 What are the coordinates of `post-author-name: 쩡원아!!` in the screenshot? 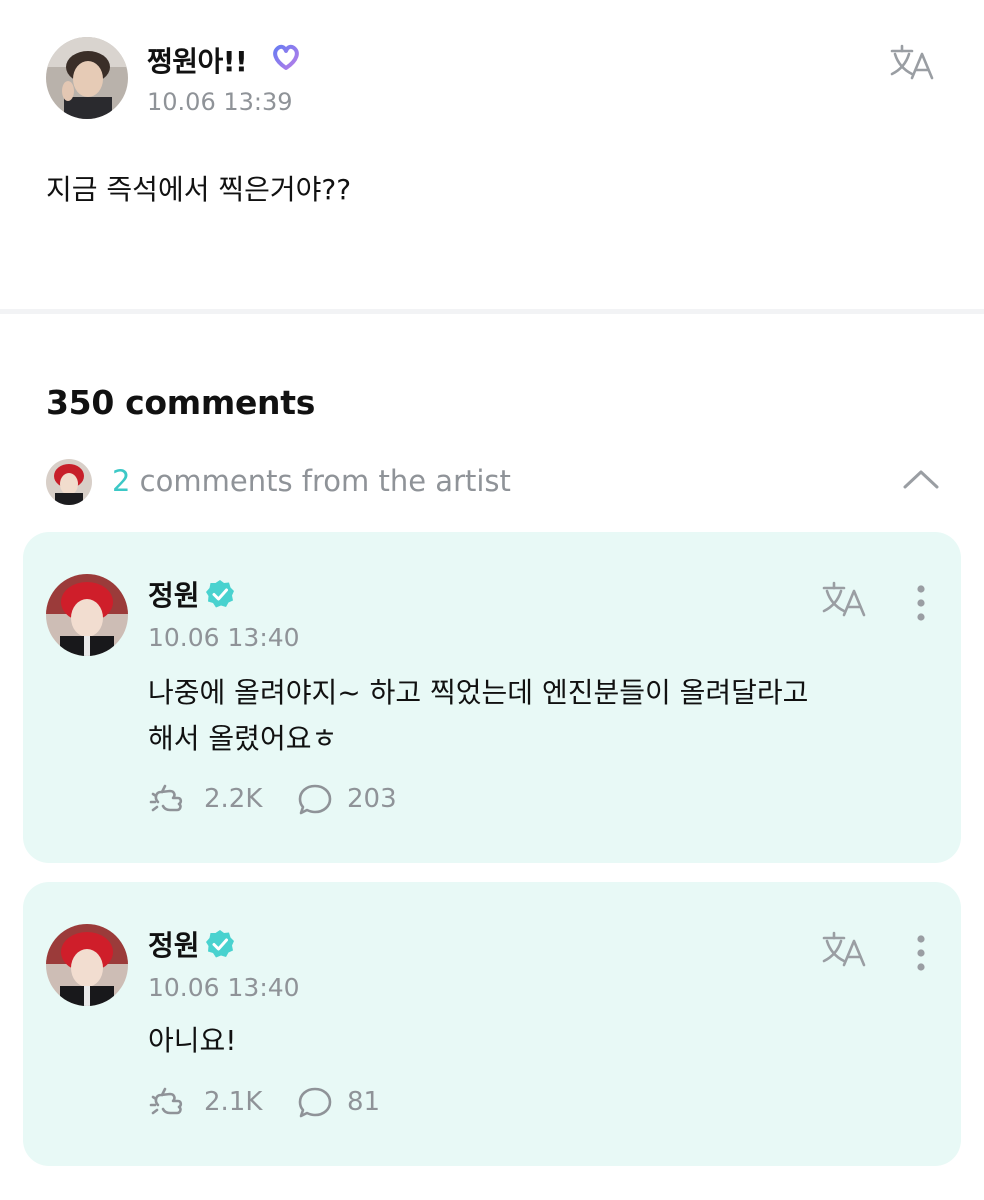 It's located at (197, 60).